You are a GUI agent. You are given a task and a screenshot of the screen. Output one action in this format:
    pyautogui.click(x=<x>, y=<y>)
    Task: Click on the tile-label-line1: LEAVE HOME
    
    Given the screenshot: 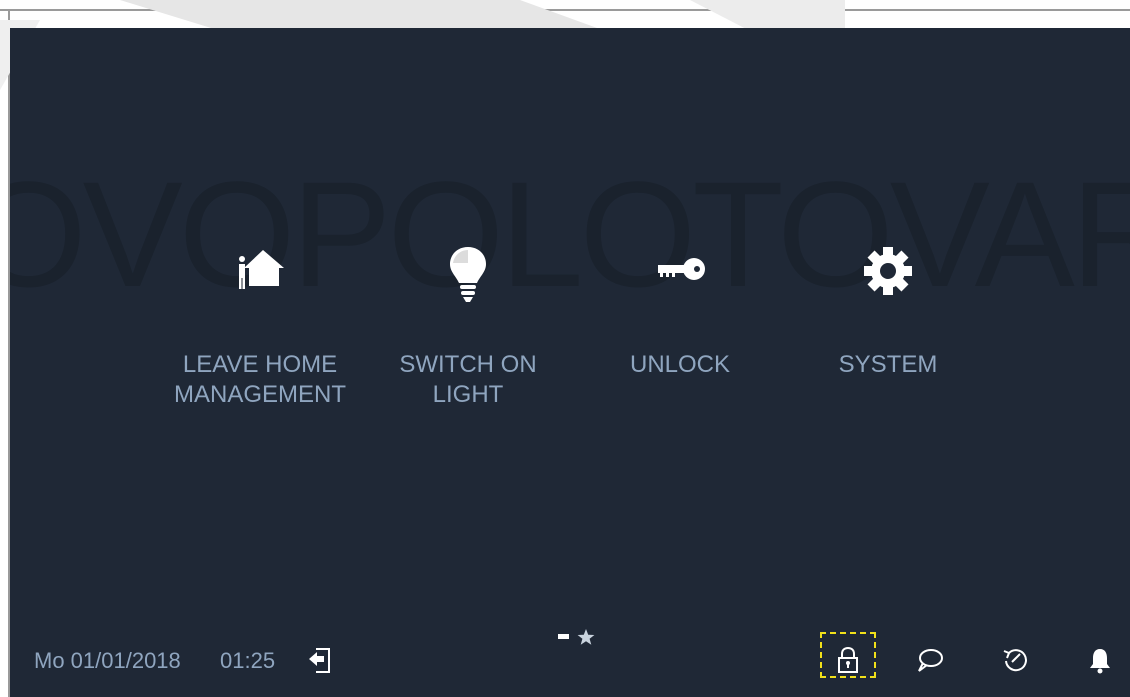 What is the action you would take?
    pyautogui.click(x=260, y=364)
    